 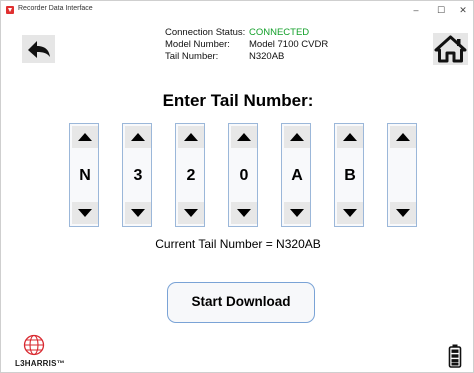 I want to click on digit-7-value, so click(x=403, y=176).